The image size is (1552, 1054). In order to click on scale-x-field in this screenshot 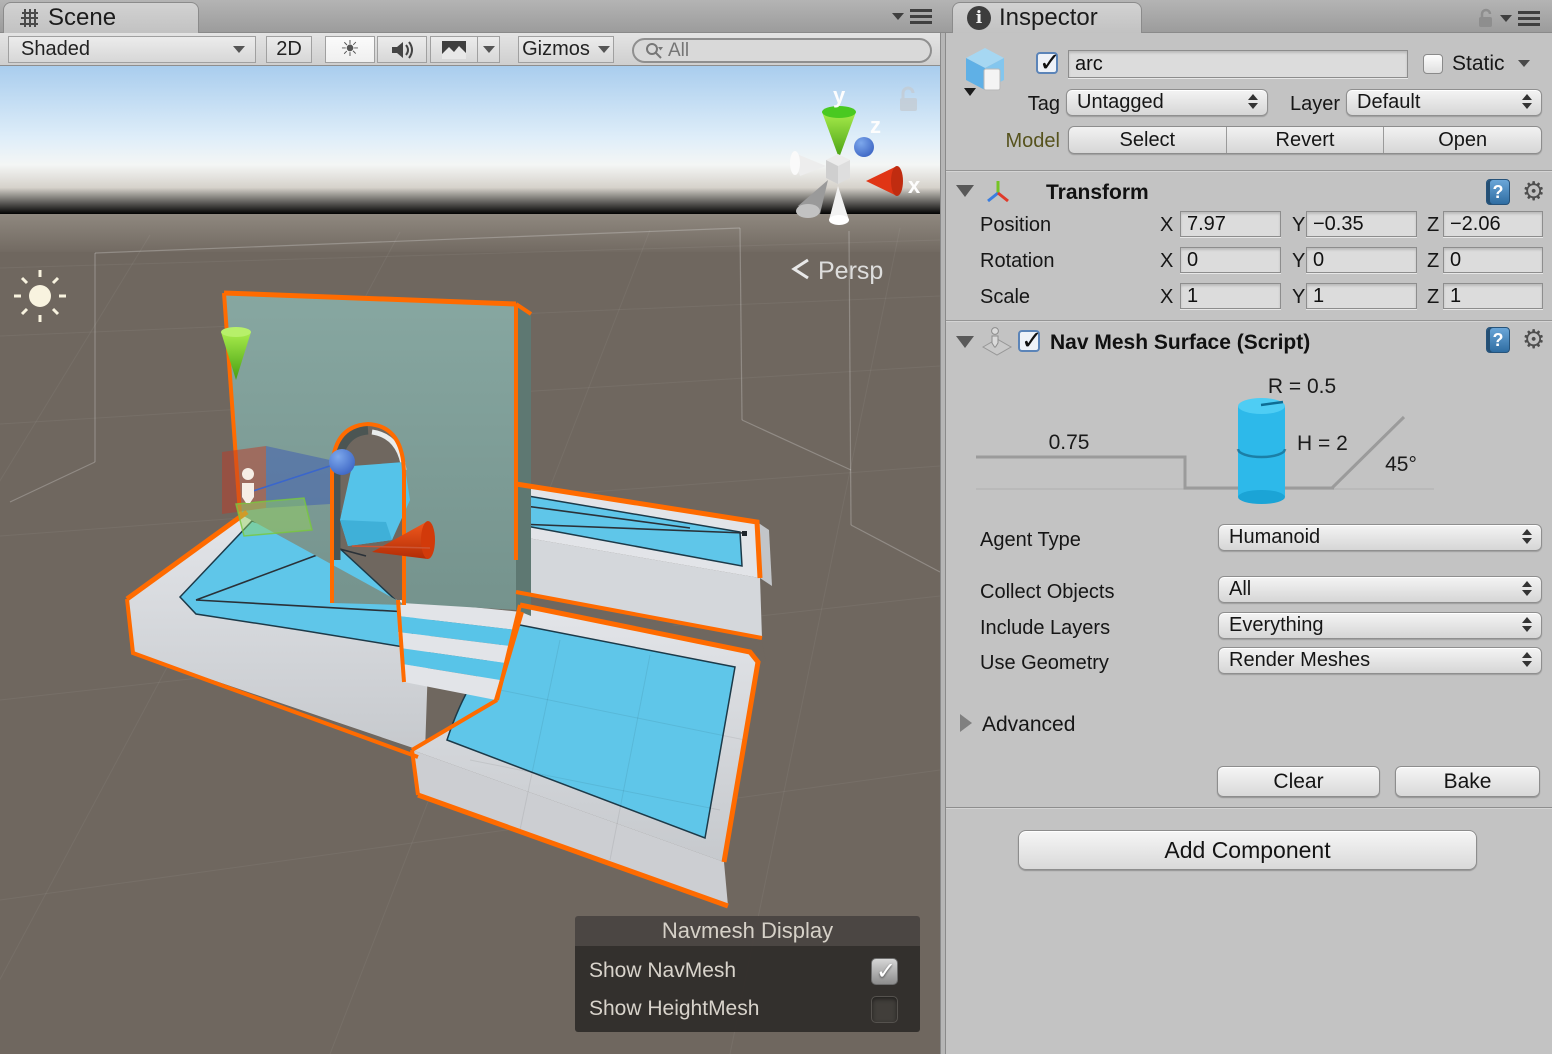, I will do `click(1230, 296)`.